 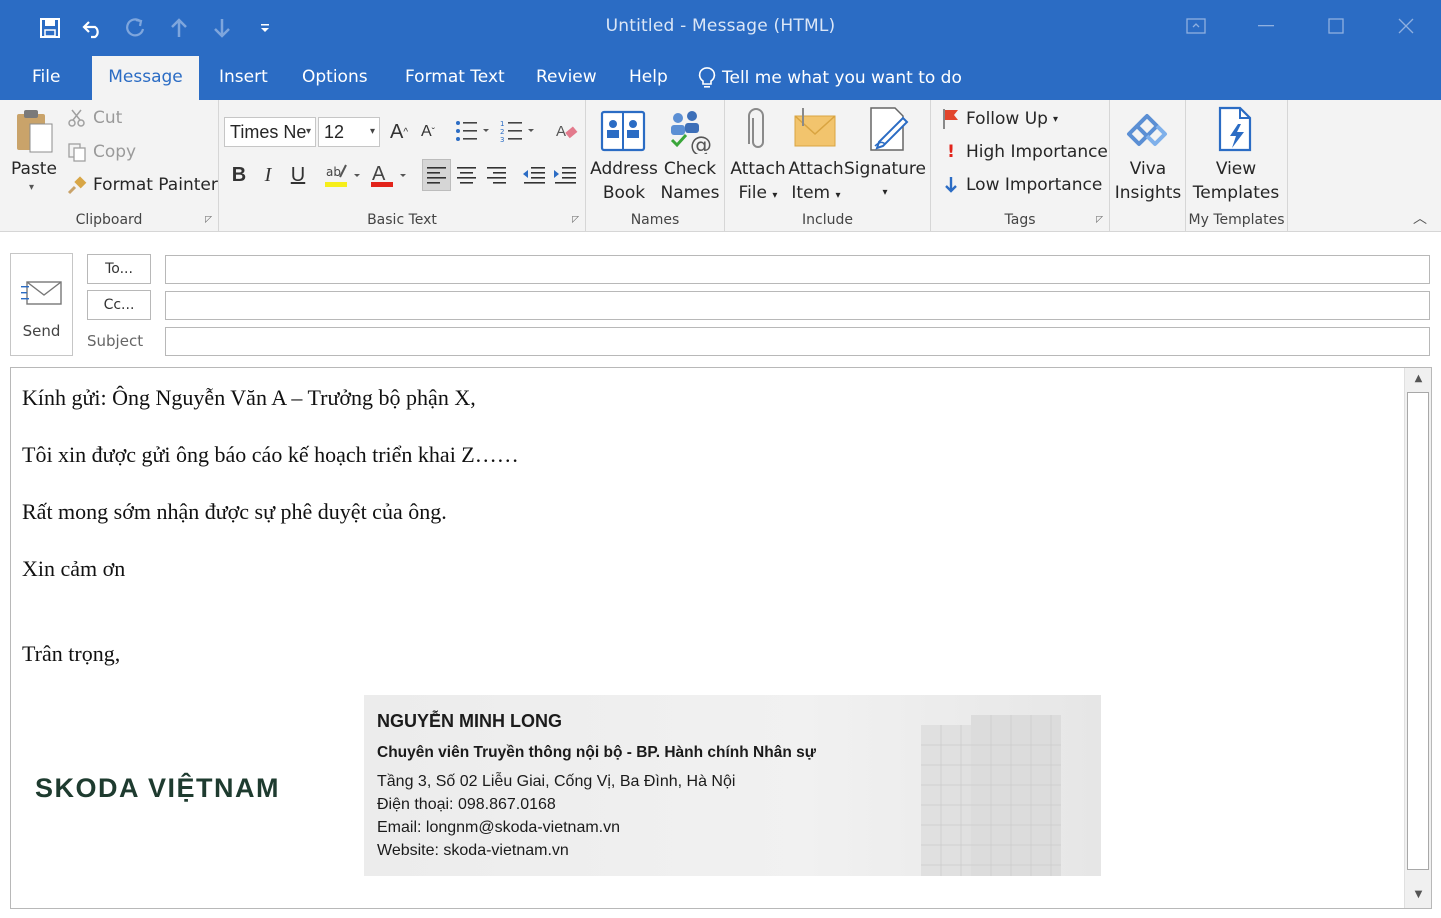 I want to click on flag-icon, so click(x=950, y=119).